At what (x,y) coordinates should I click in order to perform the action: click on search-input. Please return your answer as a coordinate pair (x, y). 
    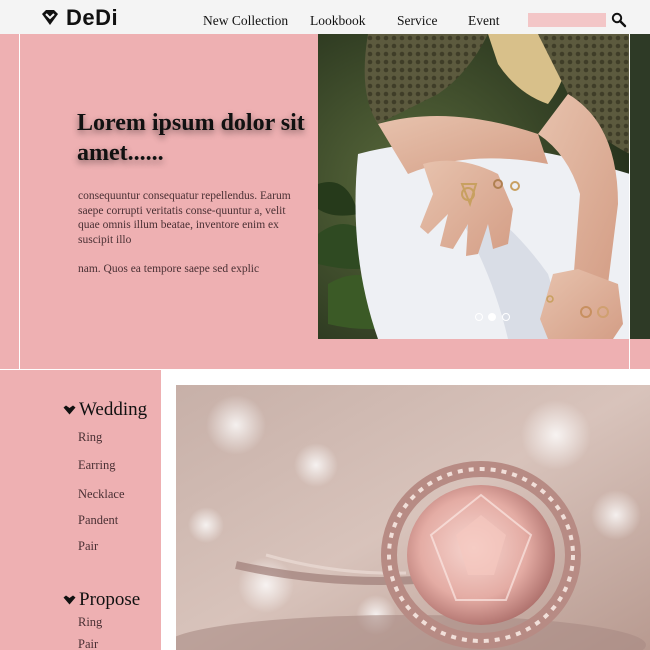
    Looking at the image, I should click on (567, 20).